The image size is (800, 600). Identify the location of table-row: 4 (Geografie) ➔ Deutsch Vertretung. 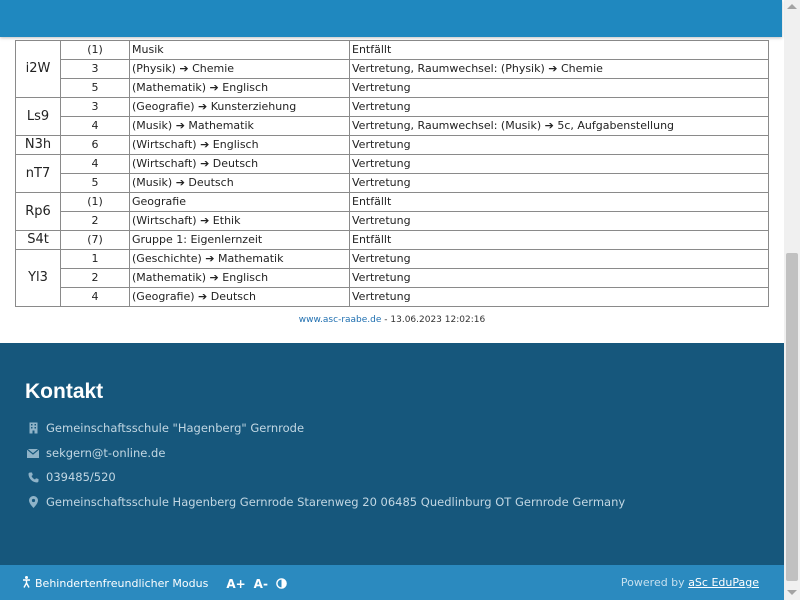
(392, 297).